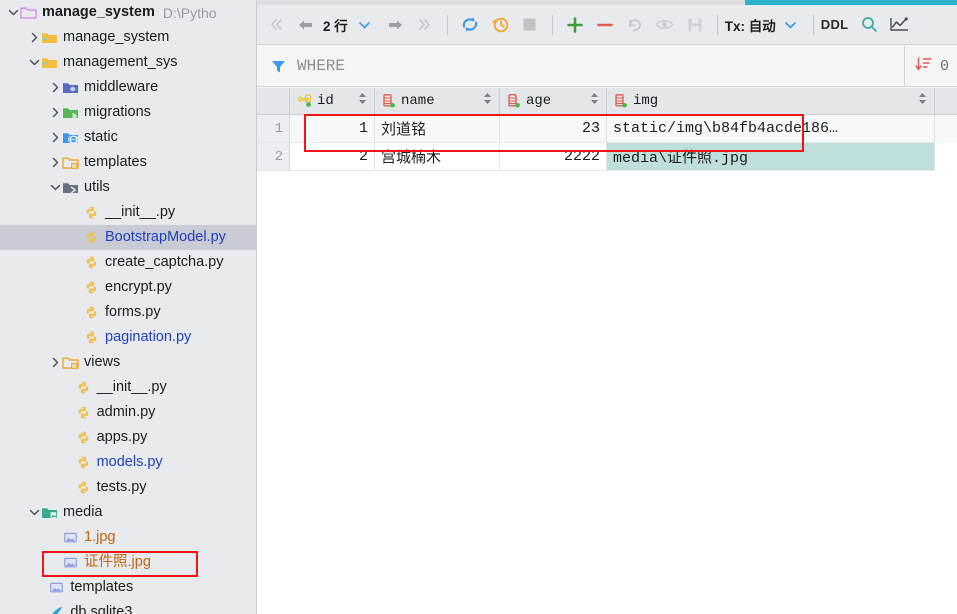 The image size is (957, 614). What do you see at coordinates (276, 25) in the screenshot?
I see `first-page-button` at bounding box center [276, 25].